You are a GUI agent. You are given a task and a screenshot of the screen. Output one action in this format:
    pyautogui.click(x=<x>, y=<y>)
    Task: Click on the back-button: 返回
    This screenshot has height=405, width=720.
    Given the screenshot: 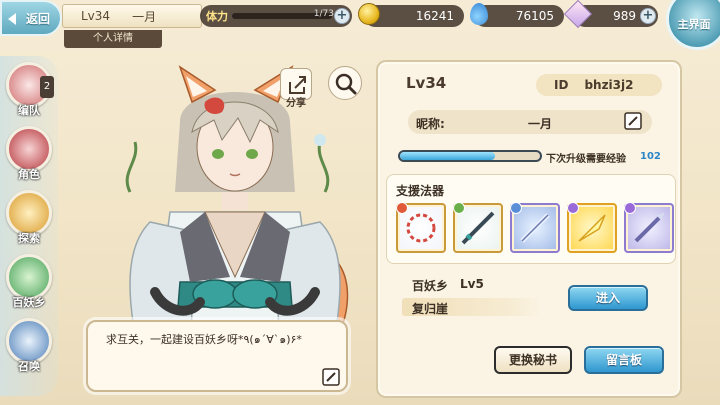 What is the action you would take?
    pyautogui.click(x=31, y=18)
    